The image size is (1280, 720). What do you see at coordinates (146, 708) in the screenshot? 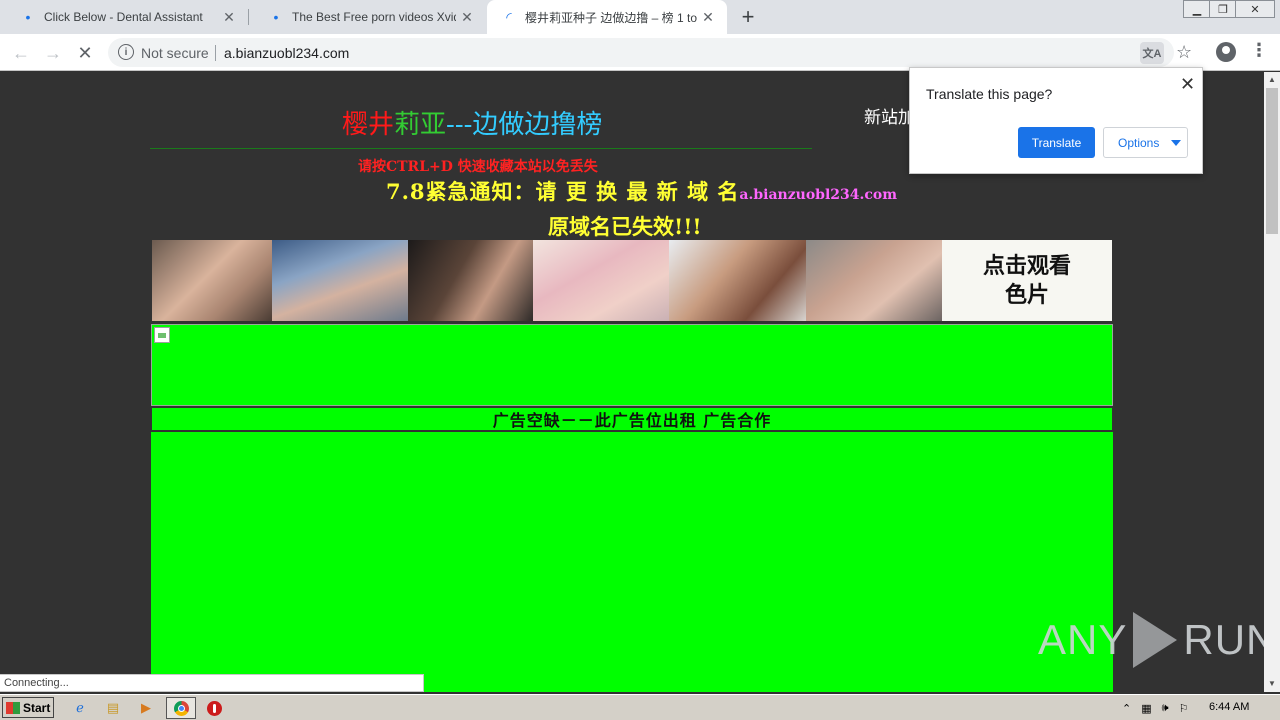
I see `media-player-icon: ▶` at bounding box center [146, 708].